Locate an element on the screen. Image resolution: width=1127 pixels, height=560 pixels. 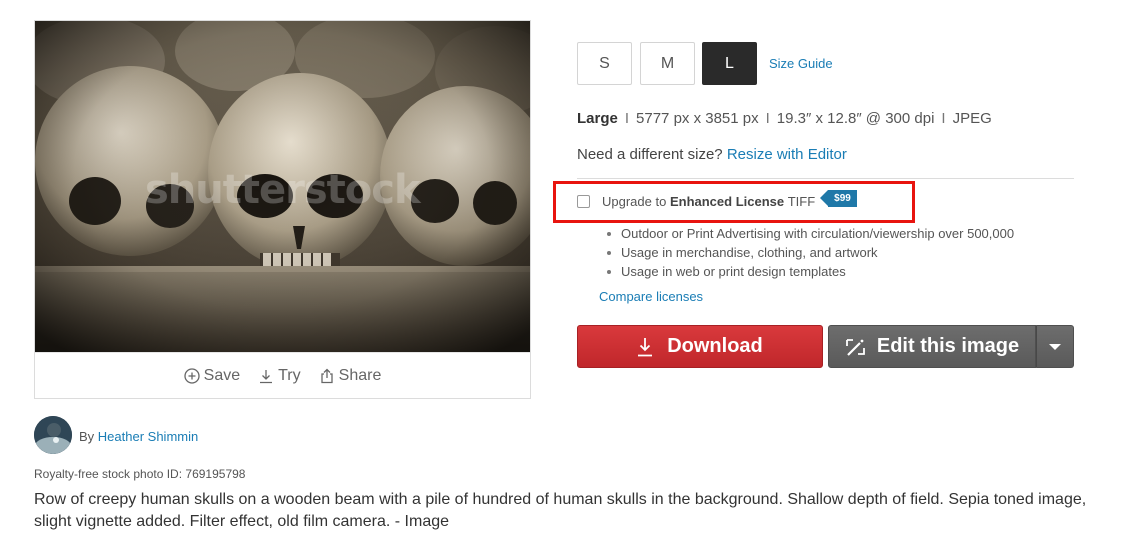
upgrade-prefix: Upgrade to is located at coordinates (634, 201).